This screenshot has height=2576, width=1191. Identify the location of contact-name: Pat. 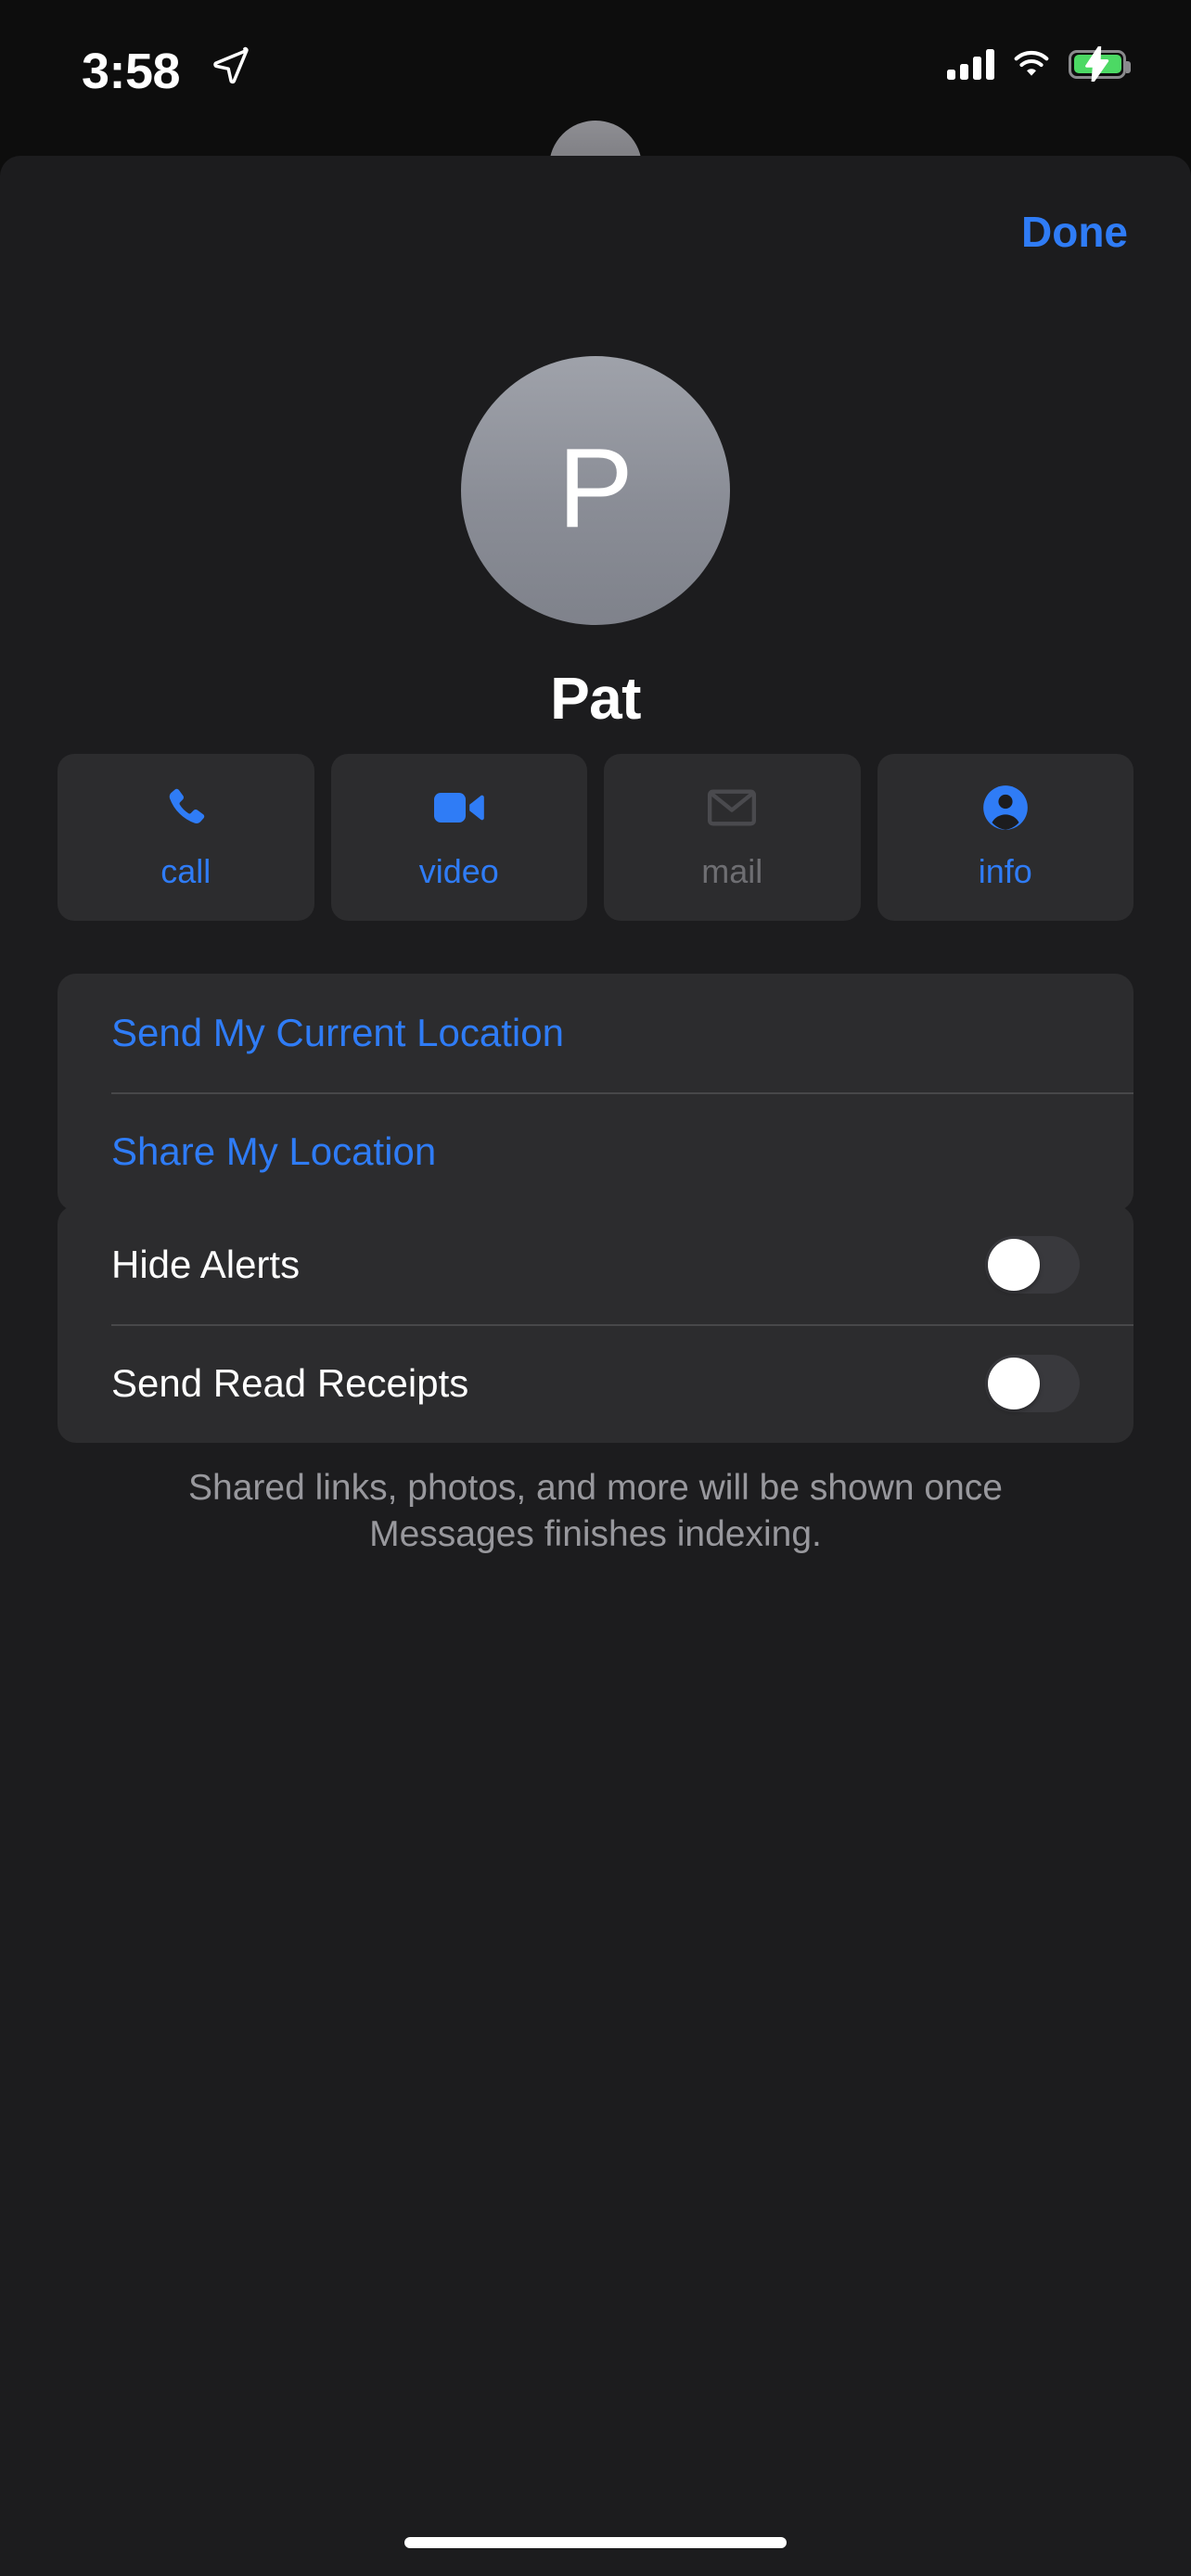
(595, 699).